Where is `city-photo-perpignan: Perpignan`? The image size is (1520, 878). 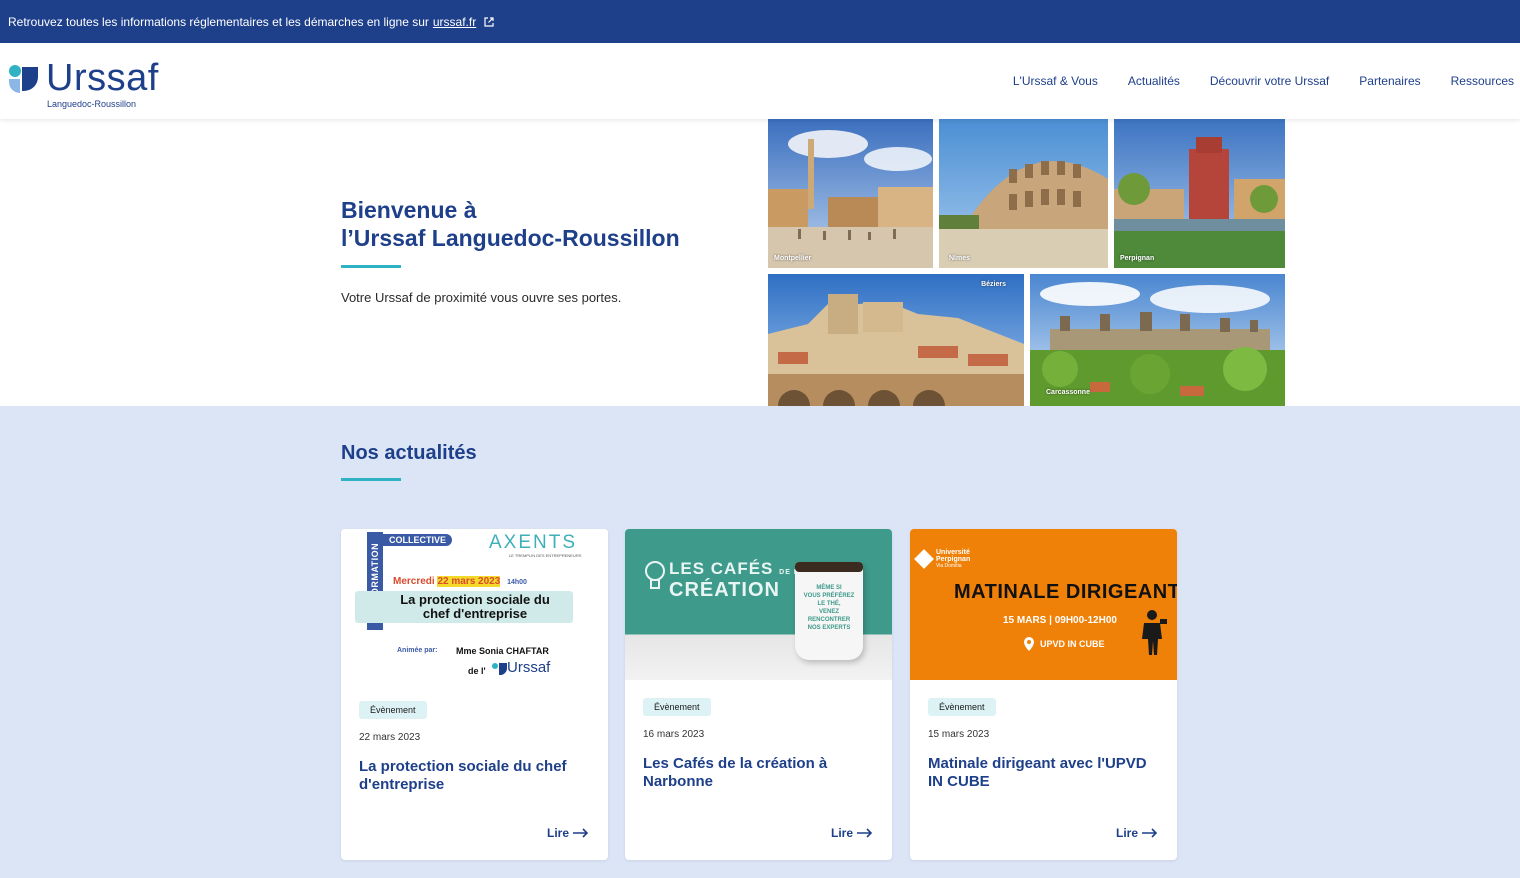
city-photo-perpignan: Perpignan is located at coordinates (1199, 193).